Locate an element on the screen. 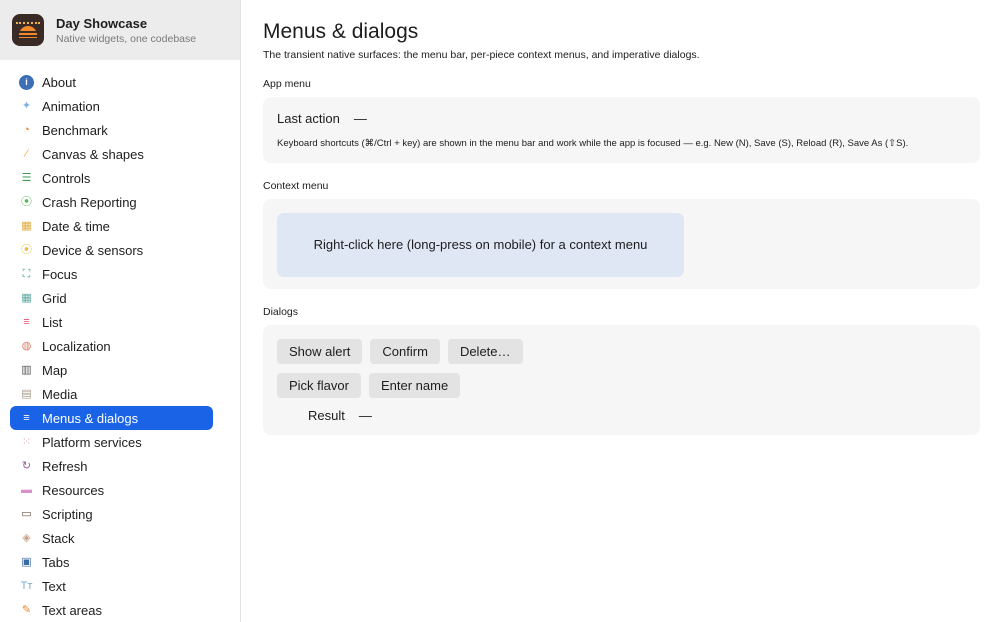  sidebar-item-canvas-and-shapes: ∕ Canvas & shapes is located at coordinates (111, 154).